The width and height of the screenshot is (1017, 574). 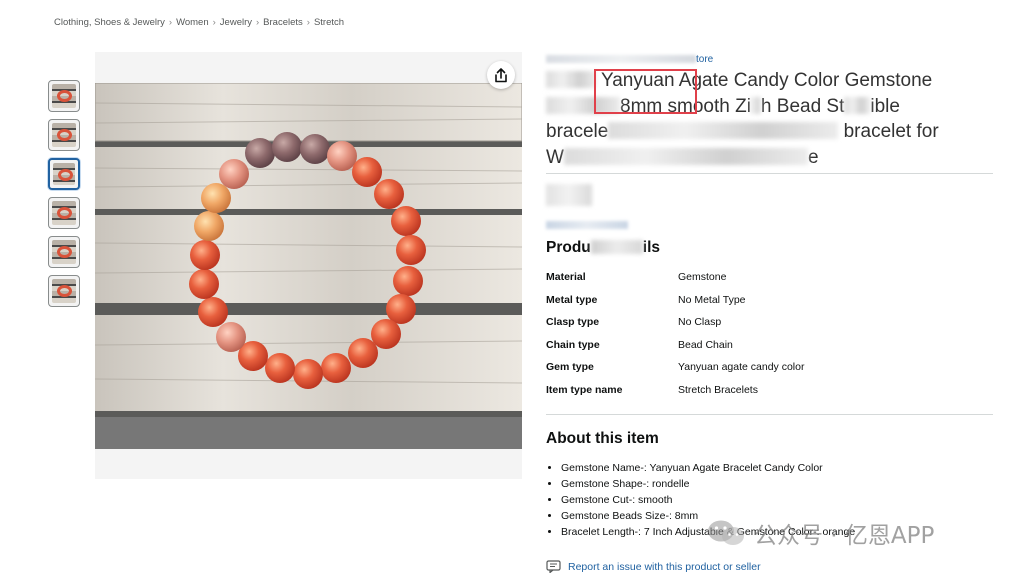 What do you see at coordinates (573, 322) in the screenshot?
I see `details-key: Clasp type` at bounding box center [573, 322].